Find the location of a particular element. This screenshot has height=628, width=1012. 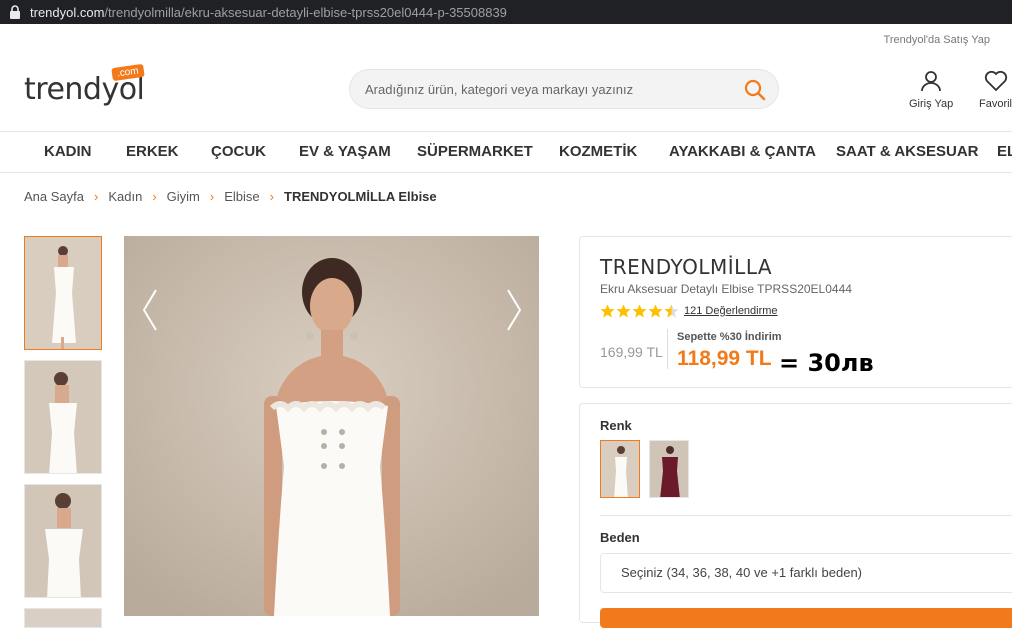

lock-icon is located at coordinates (15, 12).